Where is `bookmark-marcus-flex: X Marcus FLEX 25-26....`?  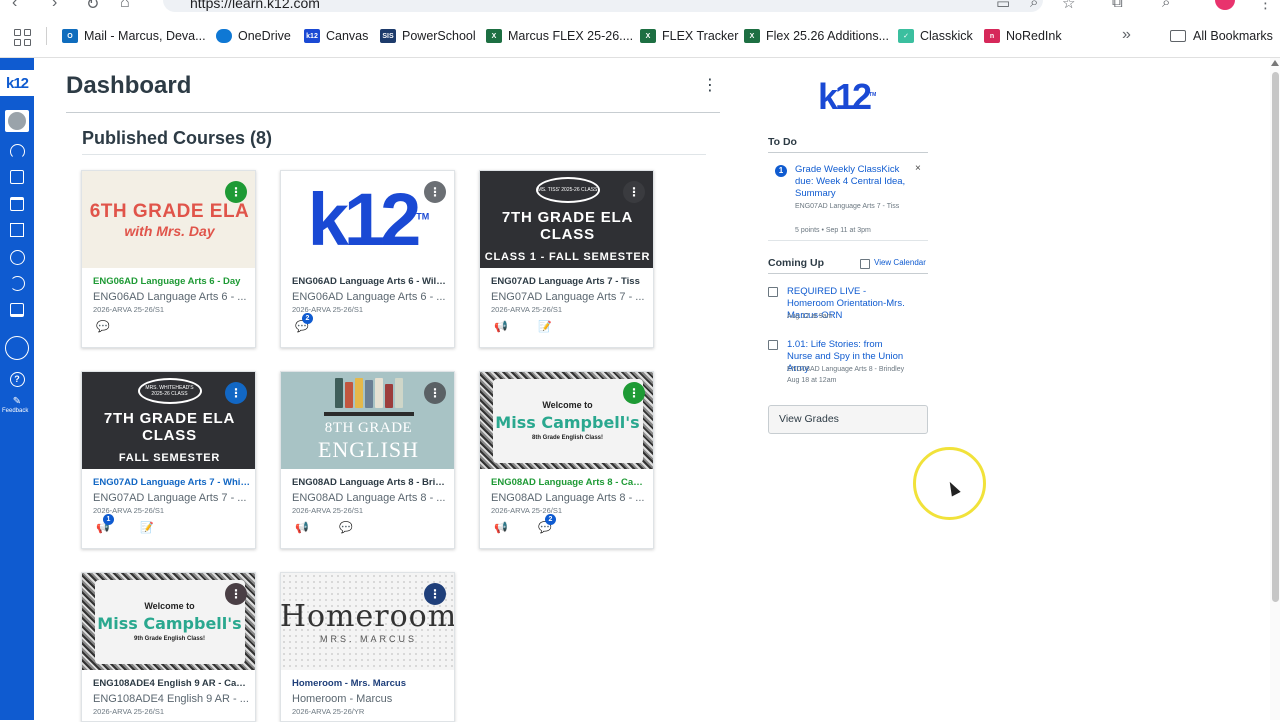 bookmark-marcus-flex: X Marcus FLEX 25-26.... is located at coordinates (559, 36).